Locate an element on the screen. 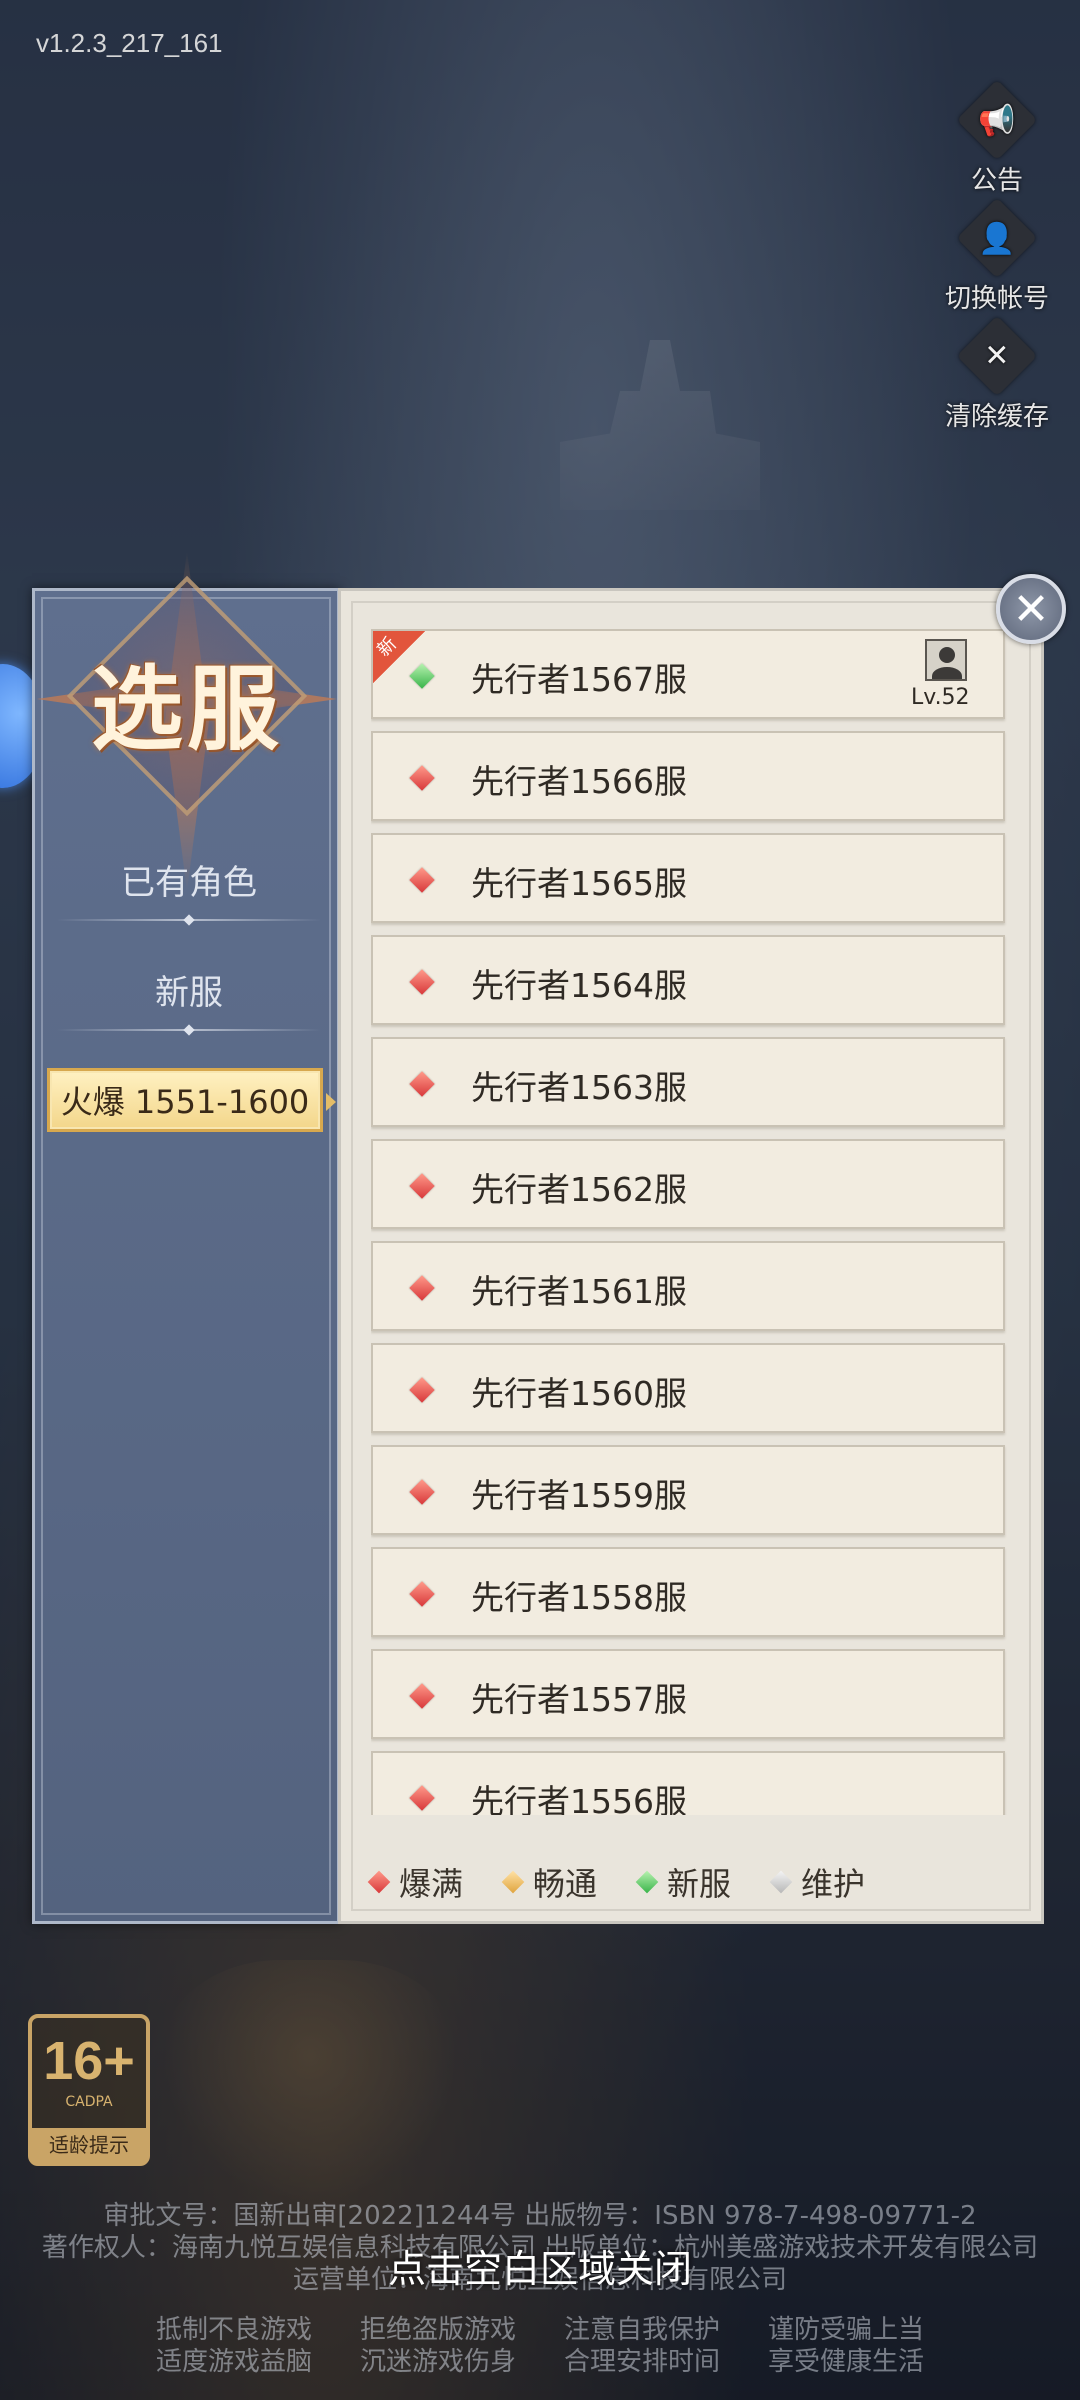 The image size is (1080, 2400). server-row: 先行者1566服 is located at coordinates (688, 776).